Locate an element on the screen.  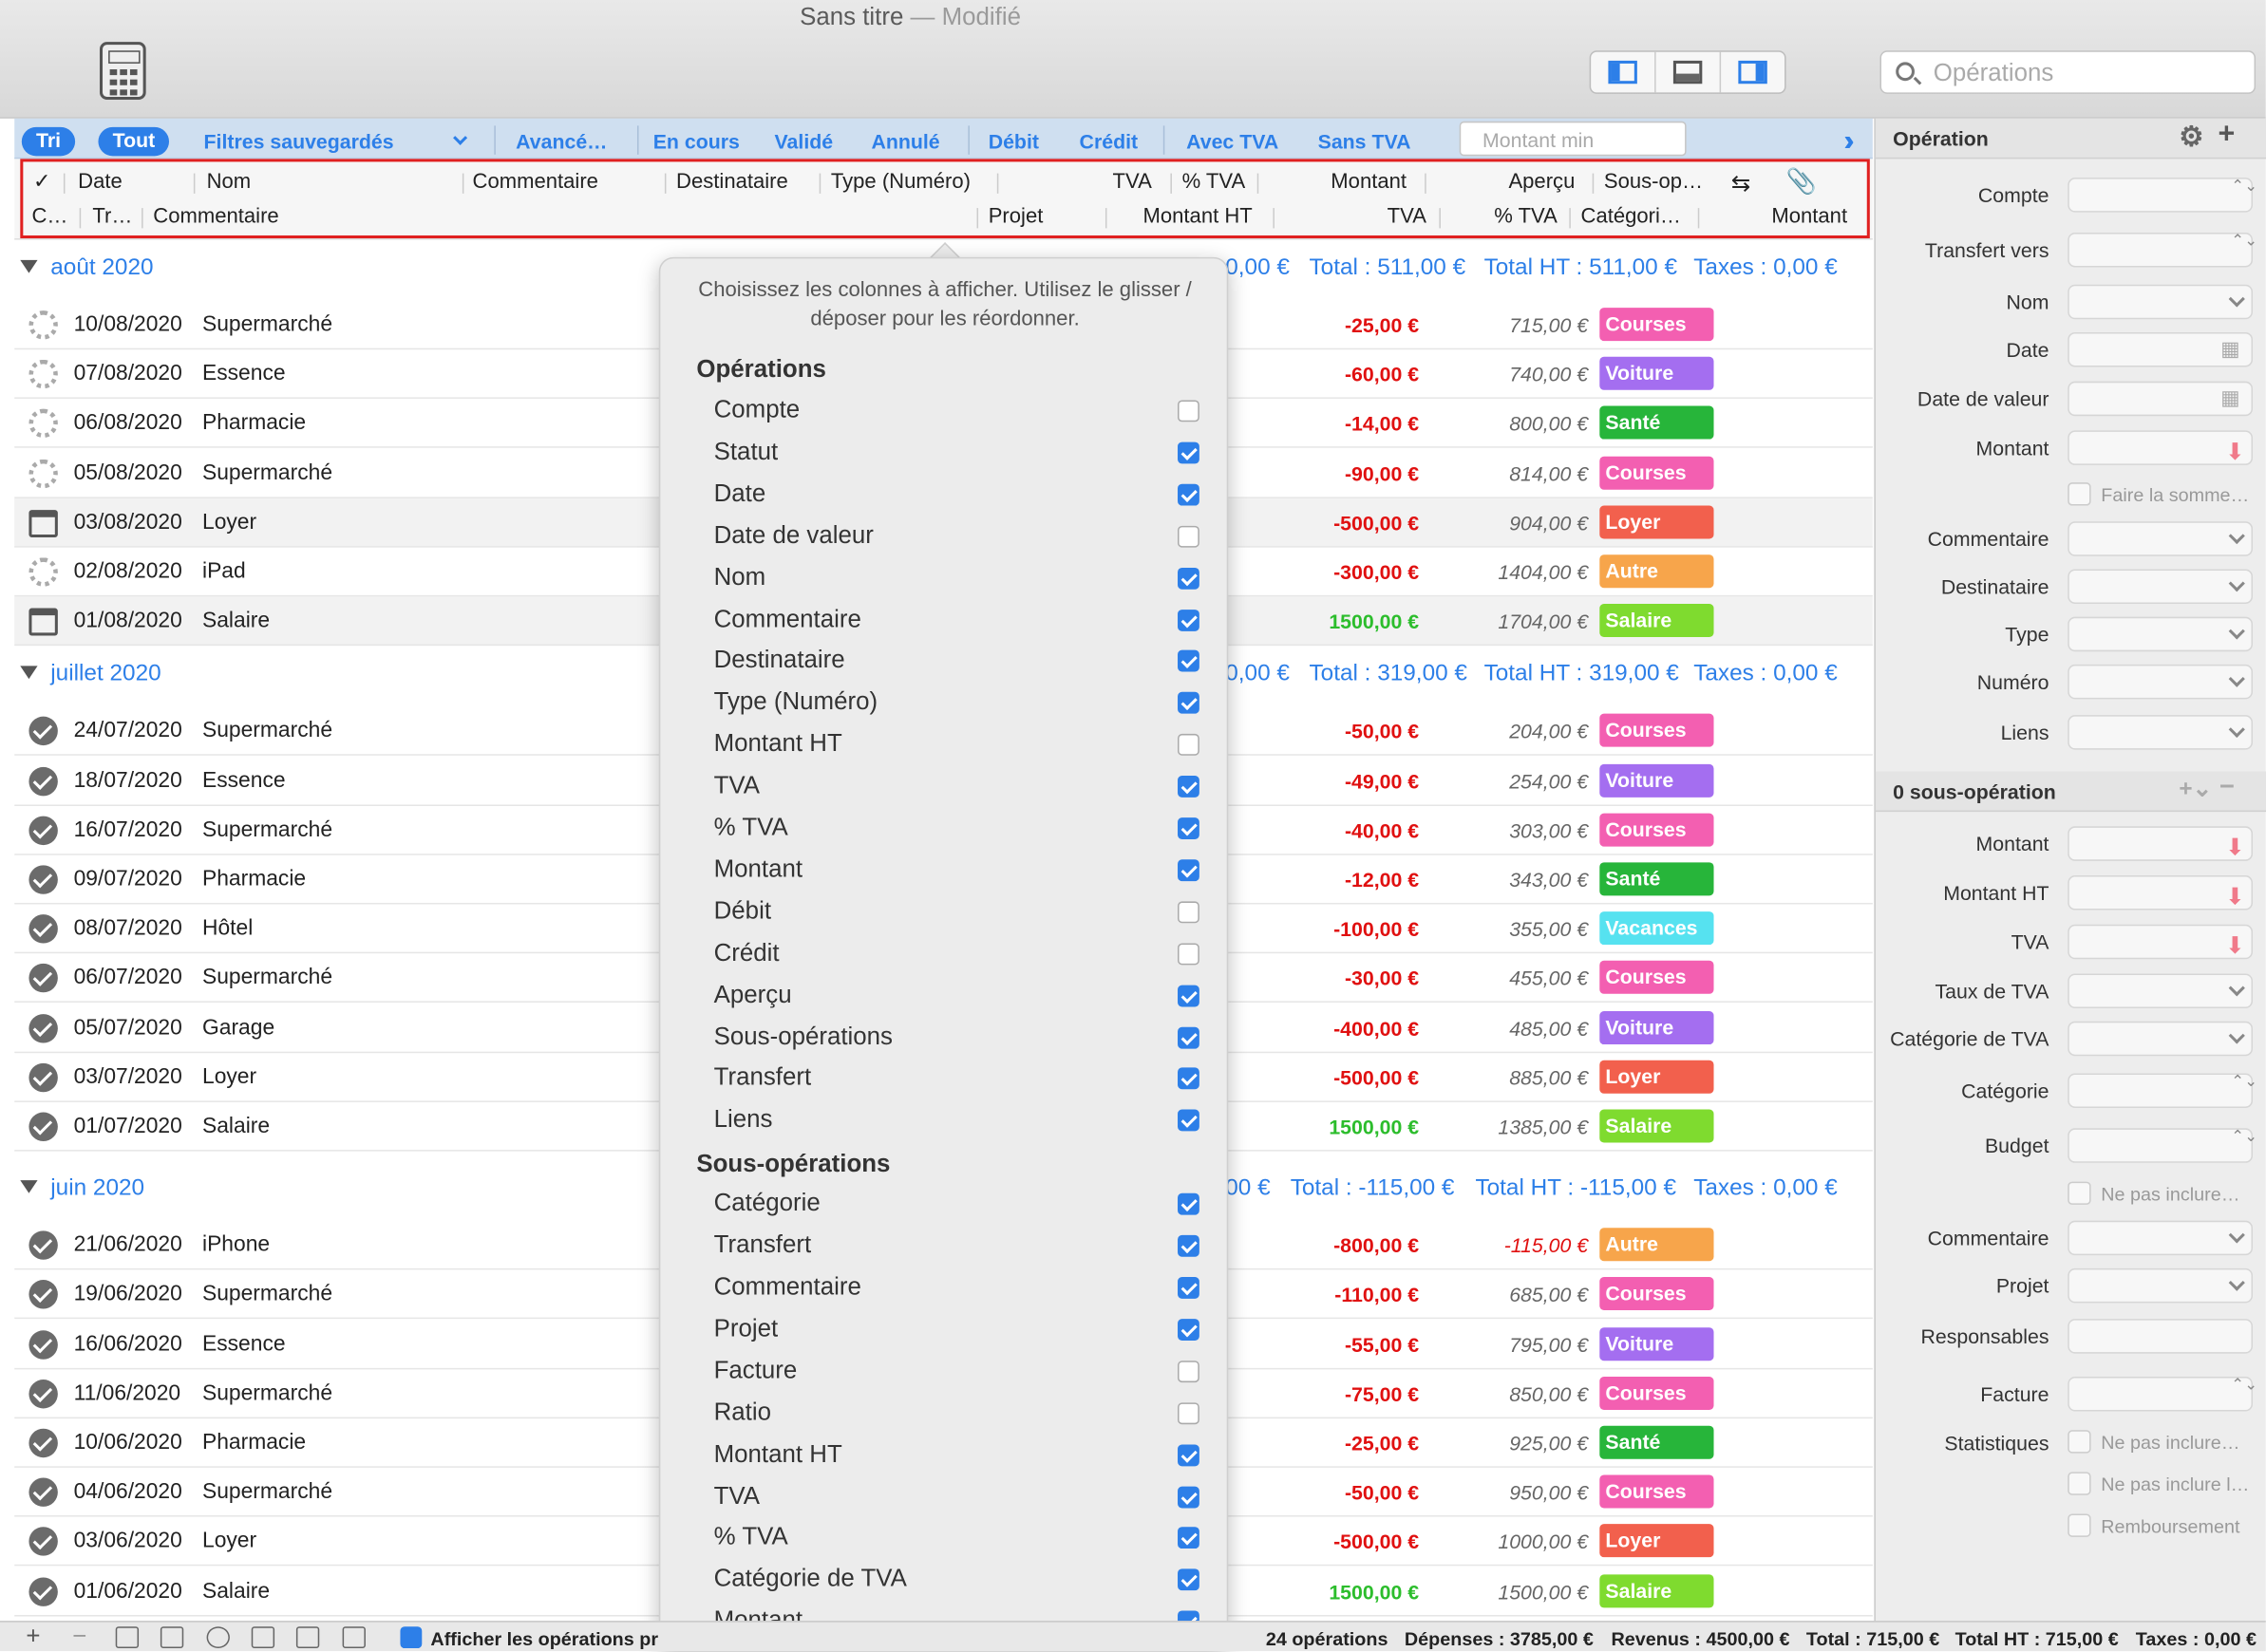
calendar-status-icon is located at coordinates (43, 622).